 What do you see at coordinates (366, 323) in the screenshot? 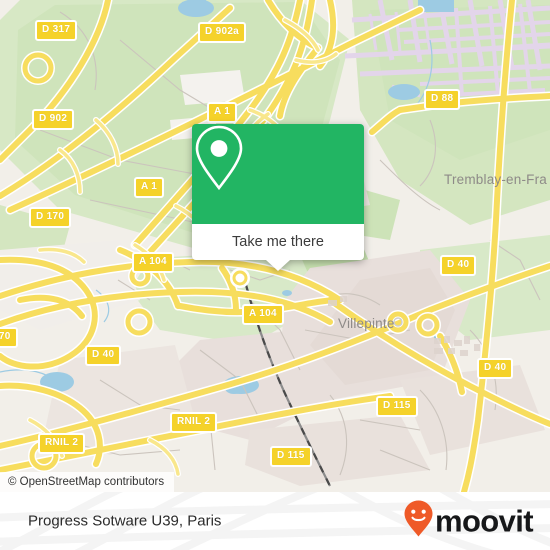
I see `place-label: Villepinte` at bounding box center [366, 323].